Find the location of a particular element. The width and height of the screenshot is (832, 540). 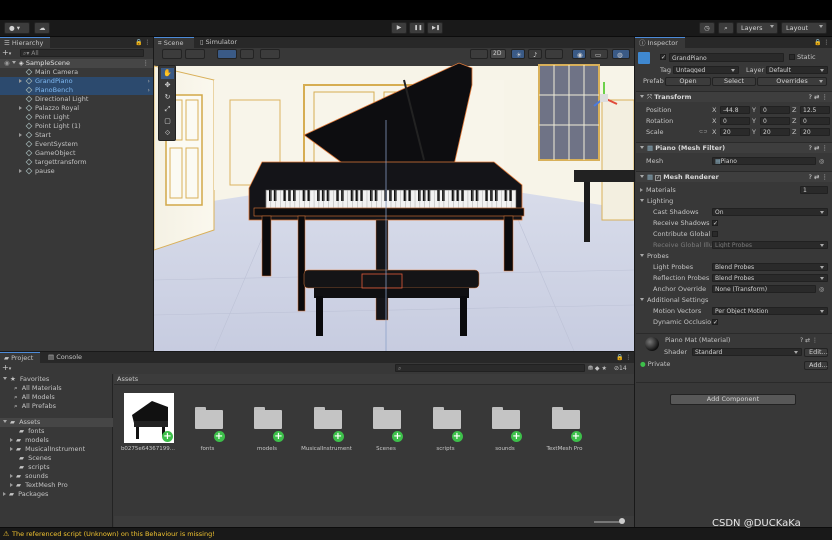

link-icon: ⊂⊃ is located at coordinates (703, 132).